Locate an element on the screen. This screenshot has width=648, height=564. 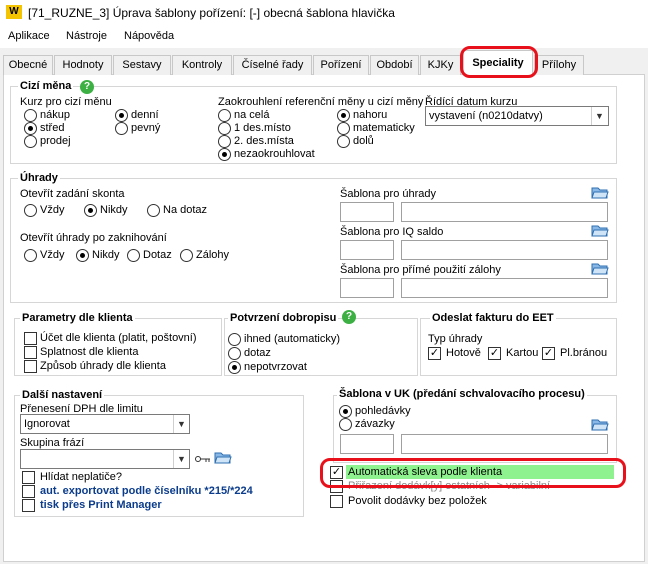
radio-skonto-vzdy-label: Vždy is located at coordinates (52, 210).